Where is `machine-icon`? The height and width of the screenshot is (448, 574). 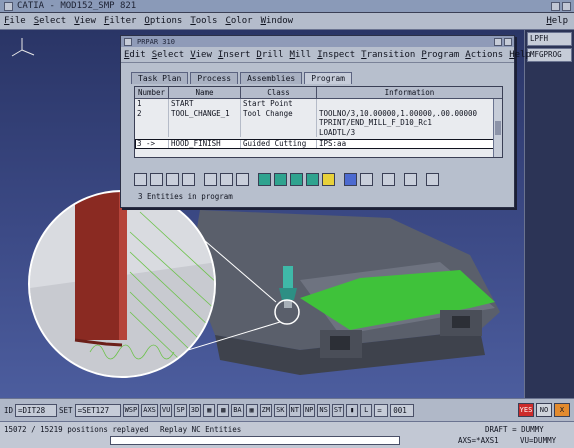 machine-icon is located at coordinates (242, 179).